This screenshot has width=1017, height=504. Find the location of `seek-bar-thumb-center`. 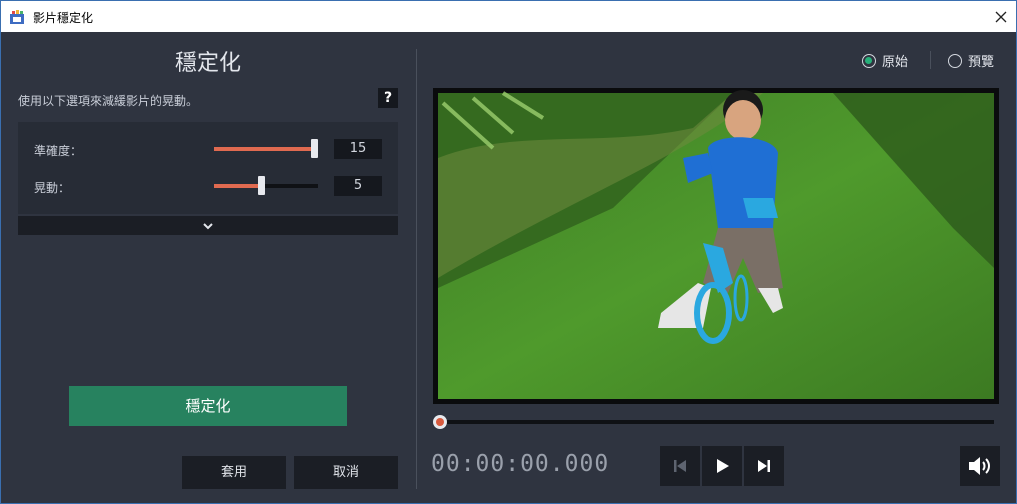

seek-bar-thumb-center is located at coordinates (440, 422).